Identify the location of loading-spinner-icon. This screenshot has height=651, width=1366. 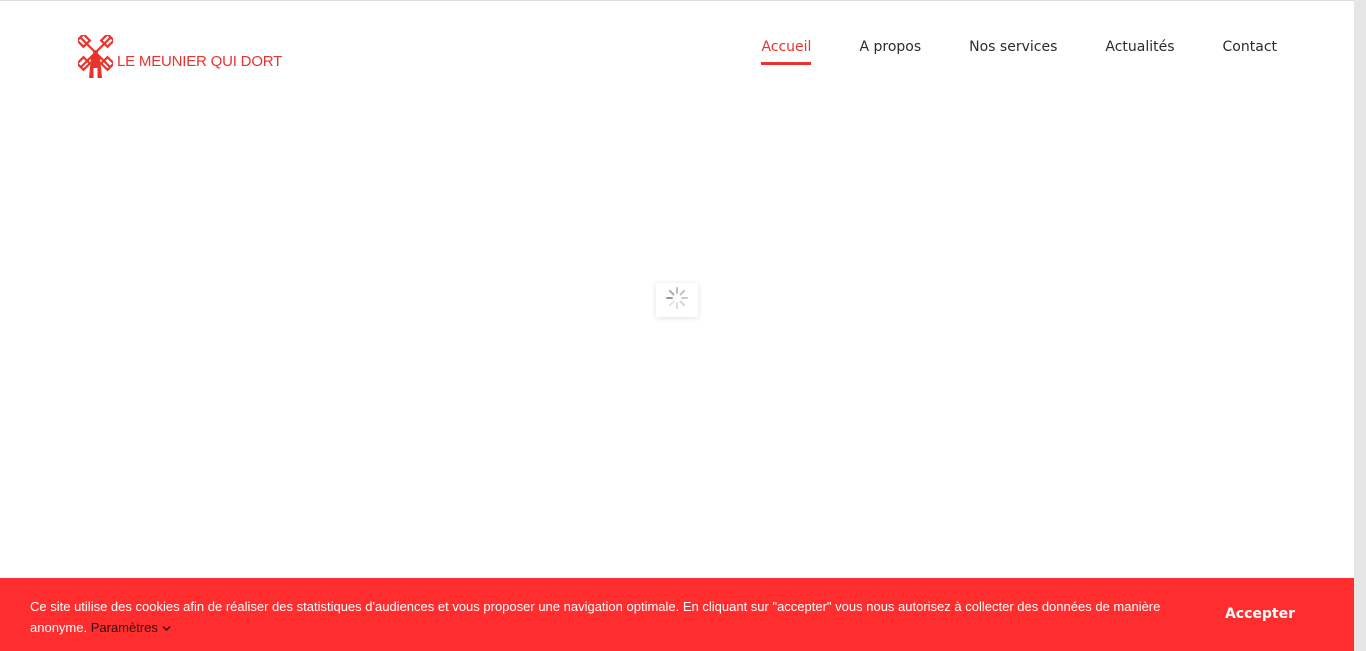
(677, 300).